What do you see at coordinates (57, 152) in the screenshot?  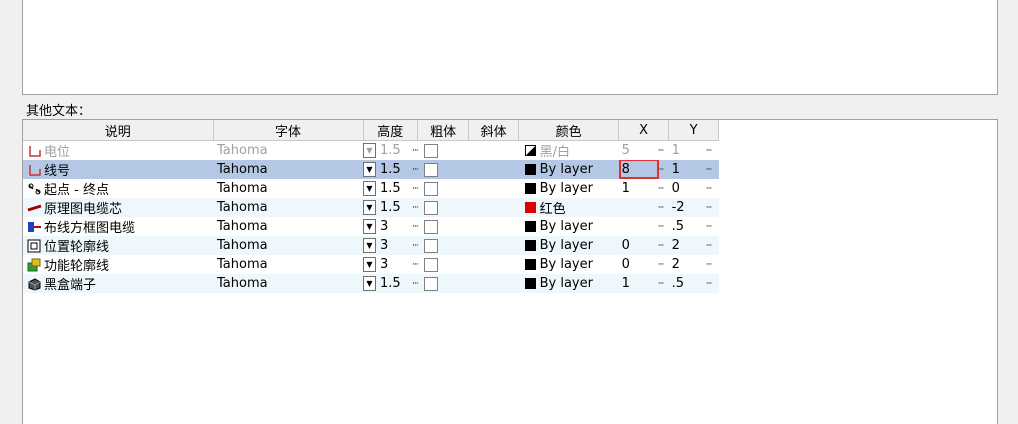 I see `row-desc: 电位` at bounding box center [57, 152].